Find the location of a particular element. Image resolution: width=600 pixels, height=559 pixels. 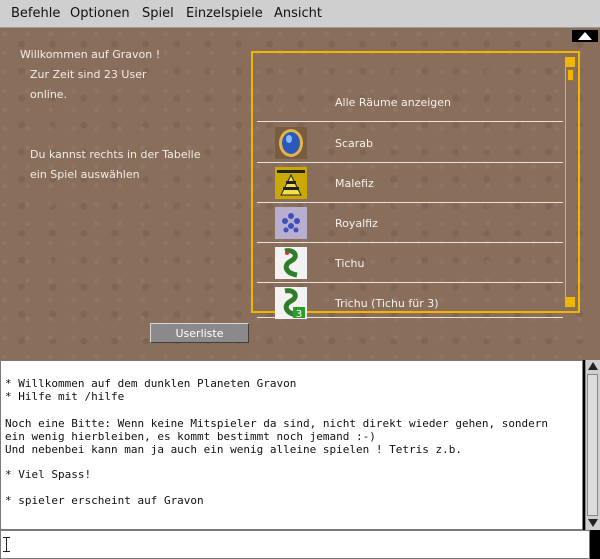

console-line: * spieler erscheint auf Gravon is located at coordinates (104, 500).